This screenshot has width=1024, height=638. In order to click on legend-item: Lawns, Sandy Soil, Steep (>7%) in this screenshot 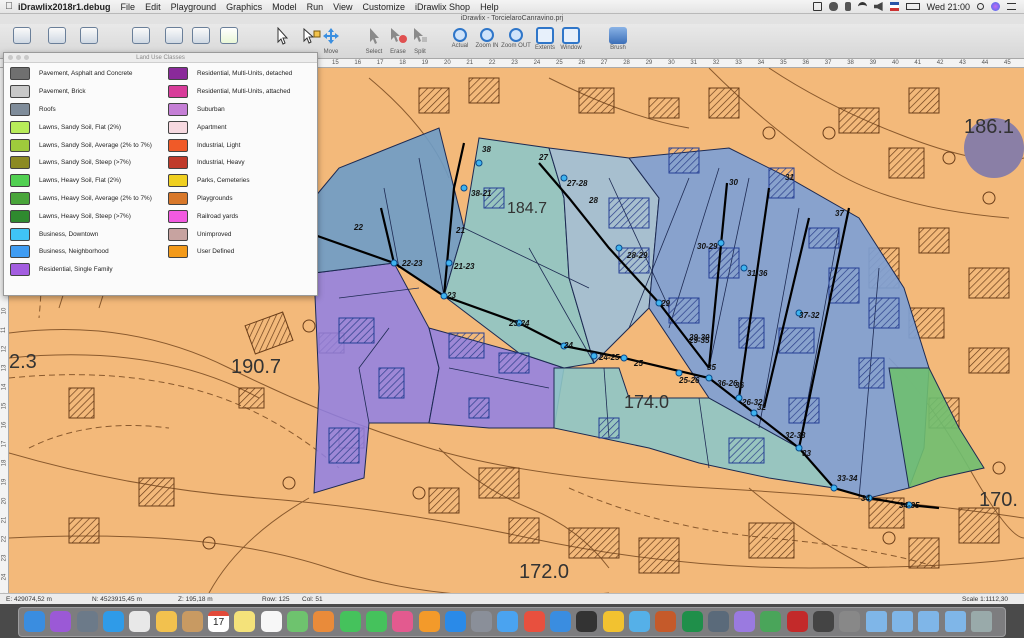, I will do `click(81, 163)`.